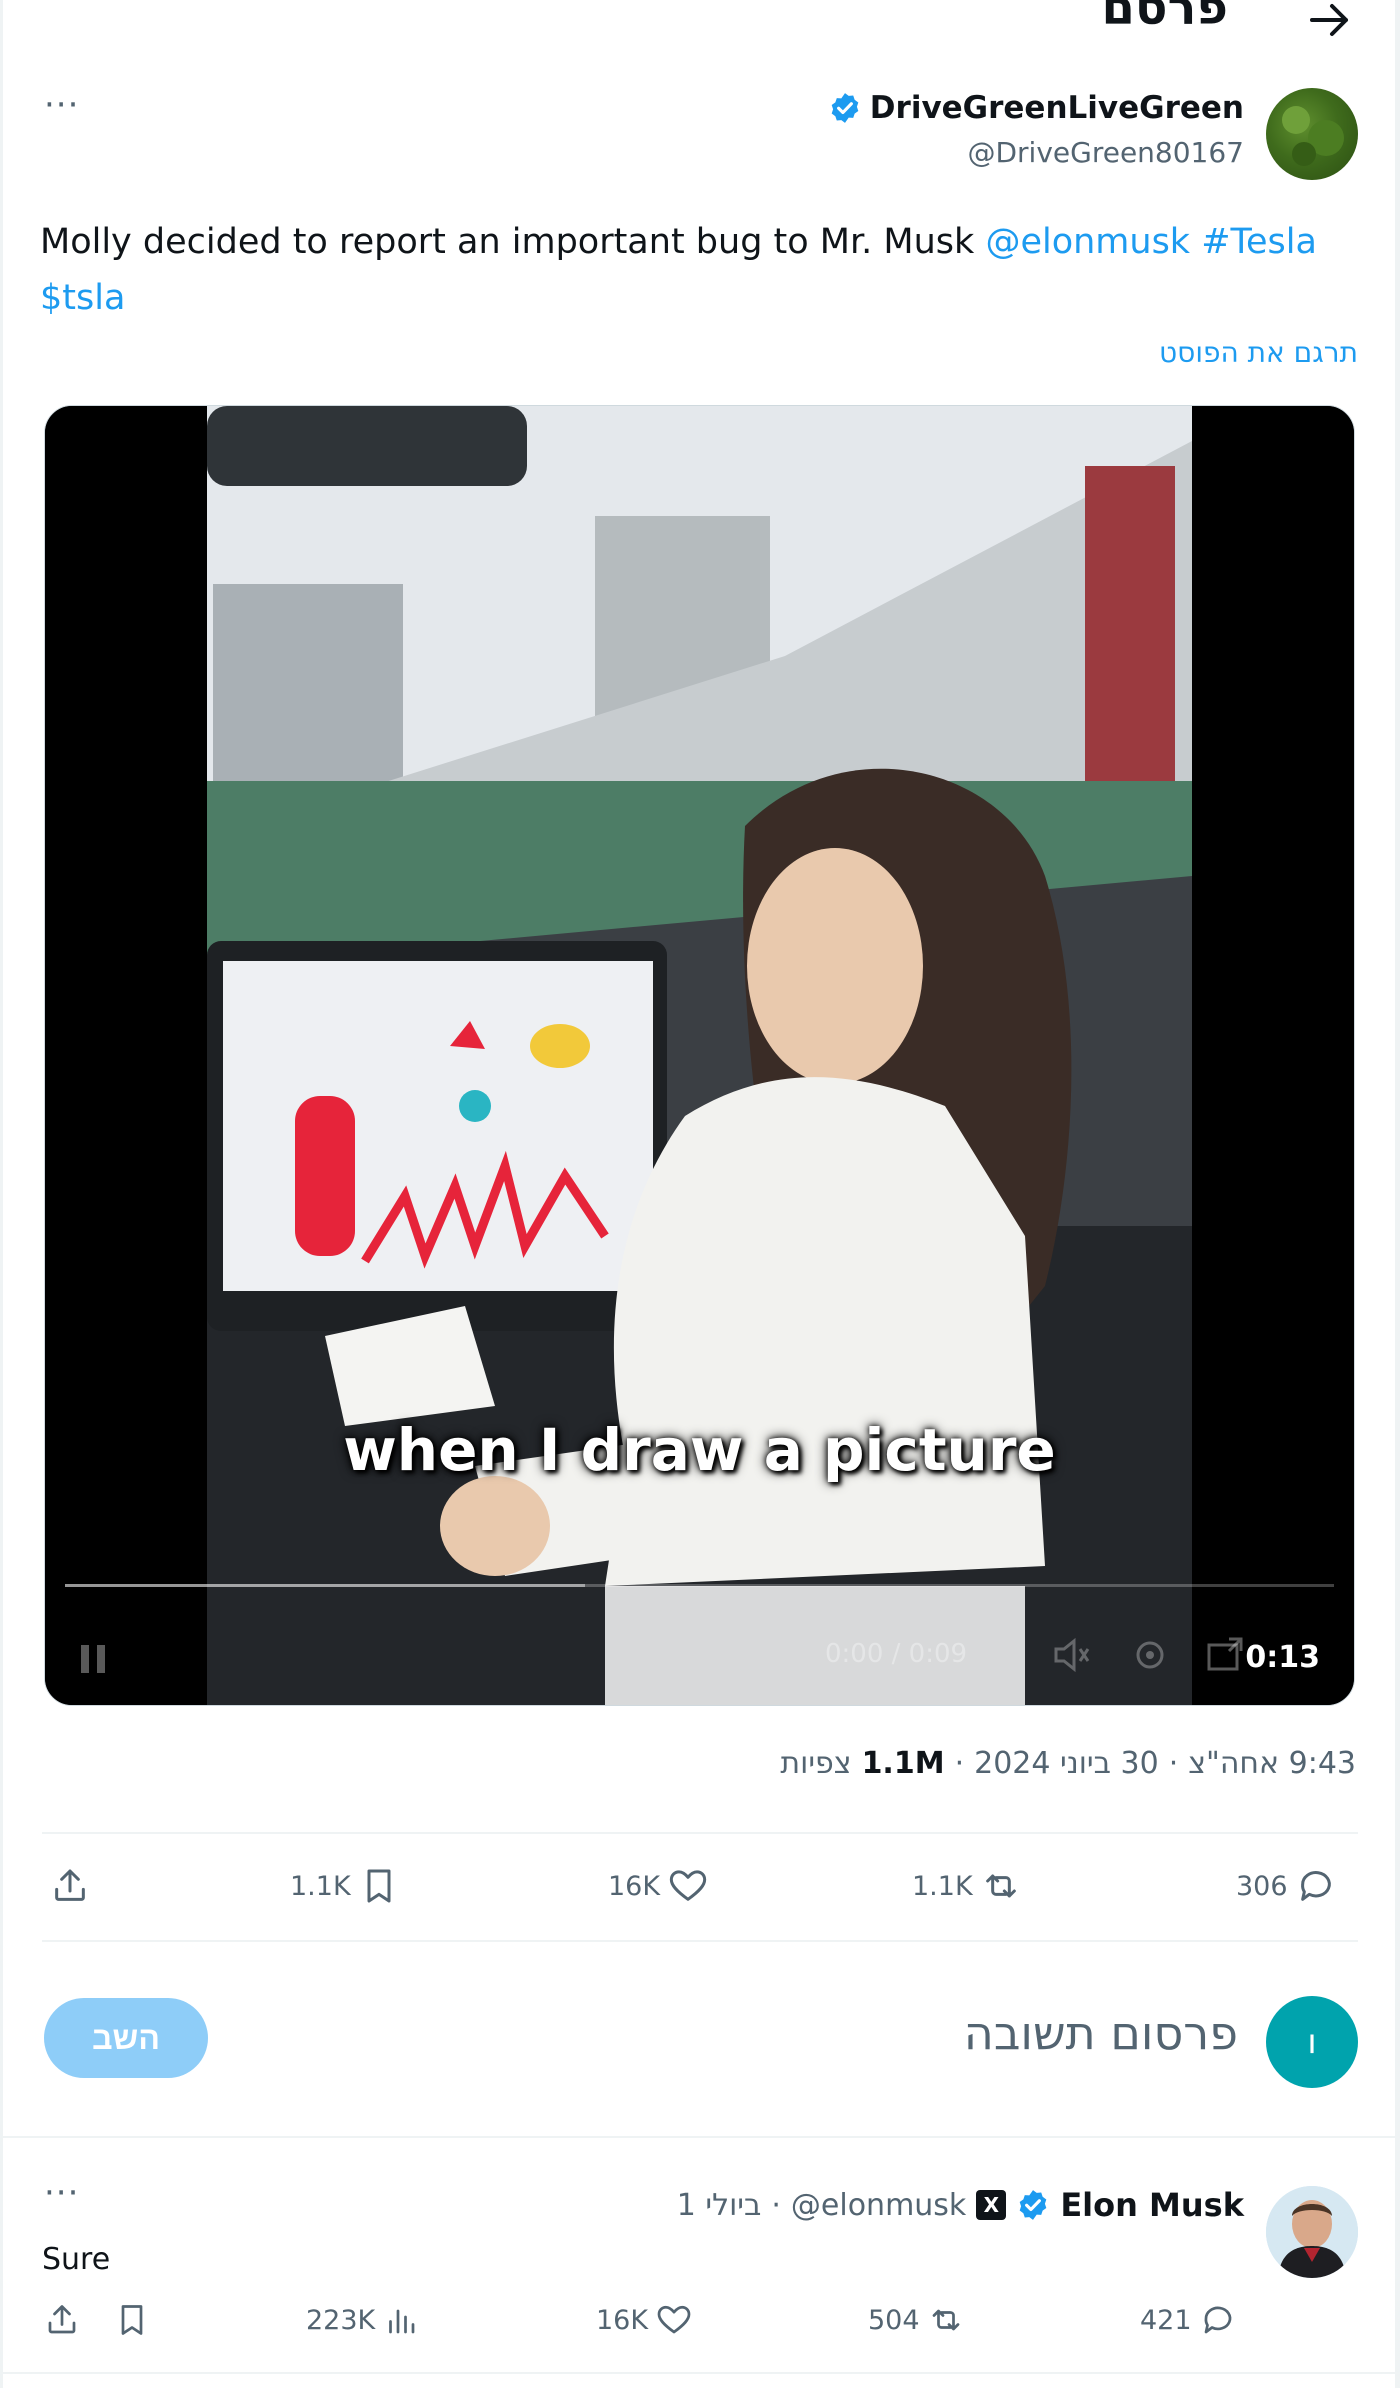  I want to click on mute-icon, so click(1072, 1655).